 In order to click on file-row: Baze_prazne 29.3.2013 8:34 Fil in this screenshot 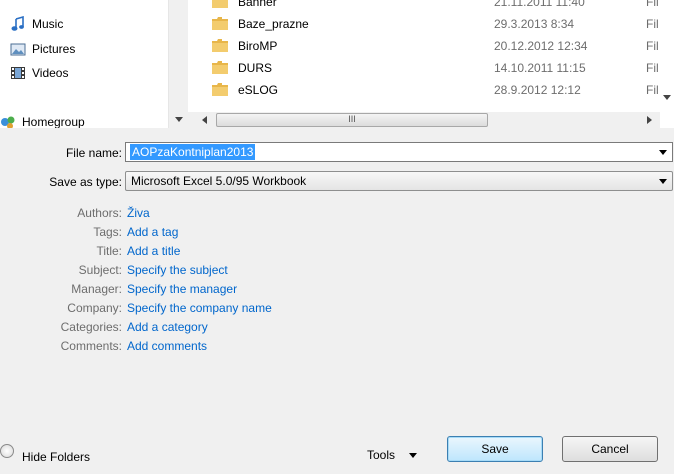, I will do `click(431, 24)`.